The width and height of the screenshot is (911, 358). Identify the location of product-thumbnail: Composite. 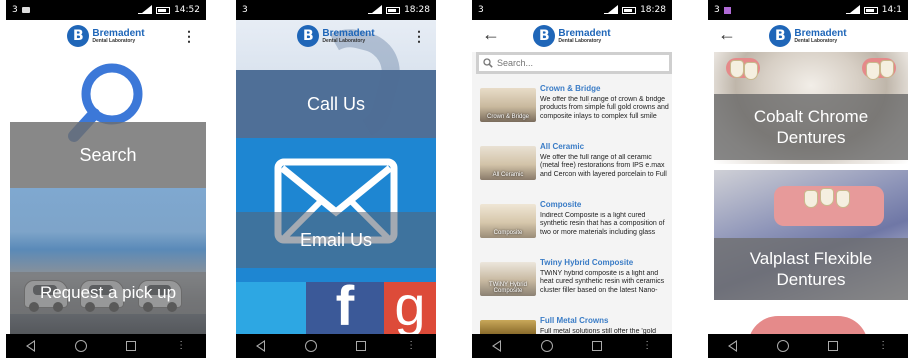
(508, 221).